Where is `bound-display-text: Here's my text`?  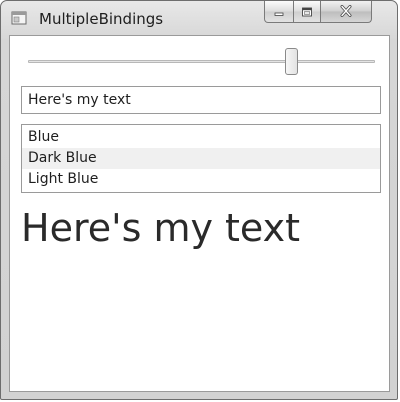 bound-display-text: Here's my text is located at coordinates (161, 228).